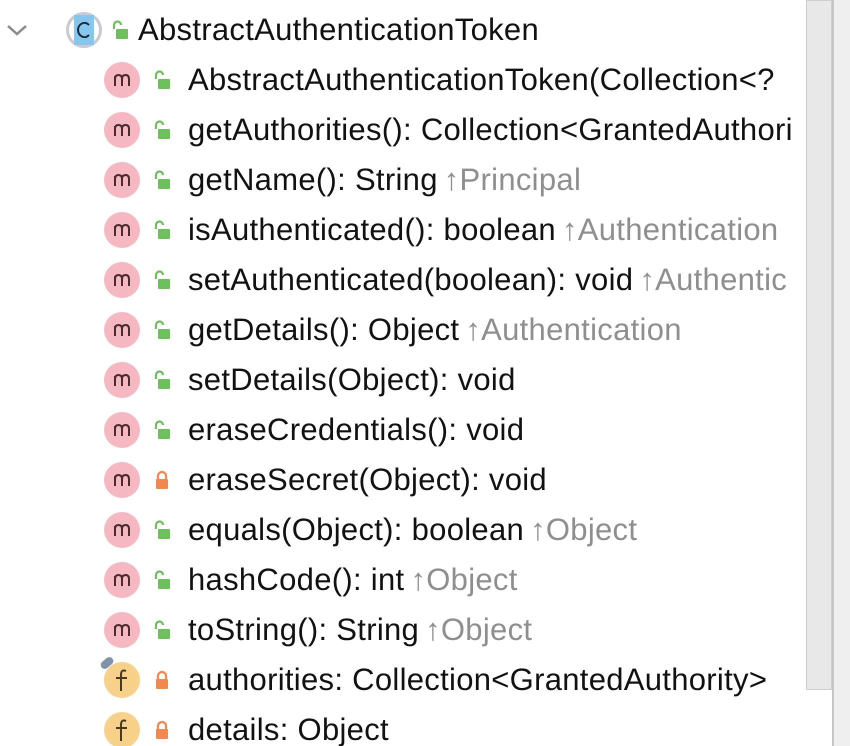 This screenshot has height=746, width=850. Describe the element at coordinates (713, 279) in the screenshot. I see `inherited-from: ↑Authentic` at that location.